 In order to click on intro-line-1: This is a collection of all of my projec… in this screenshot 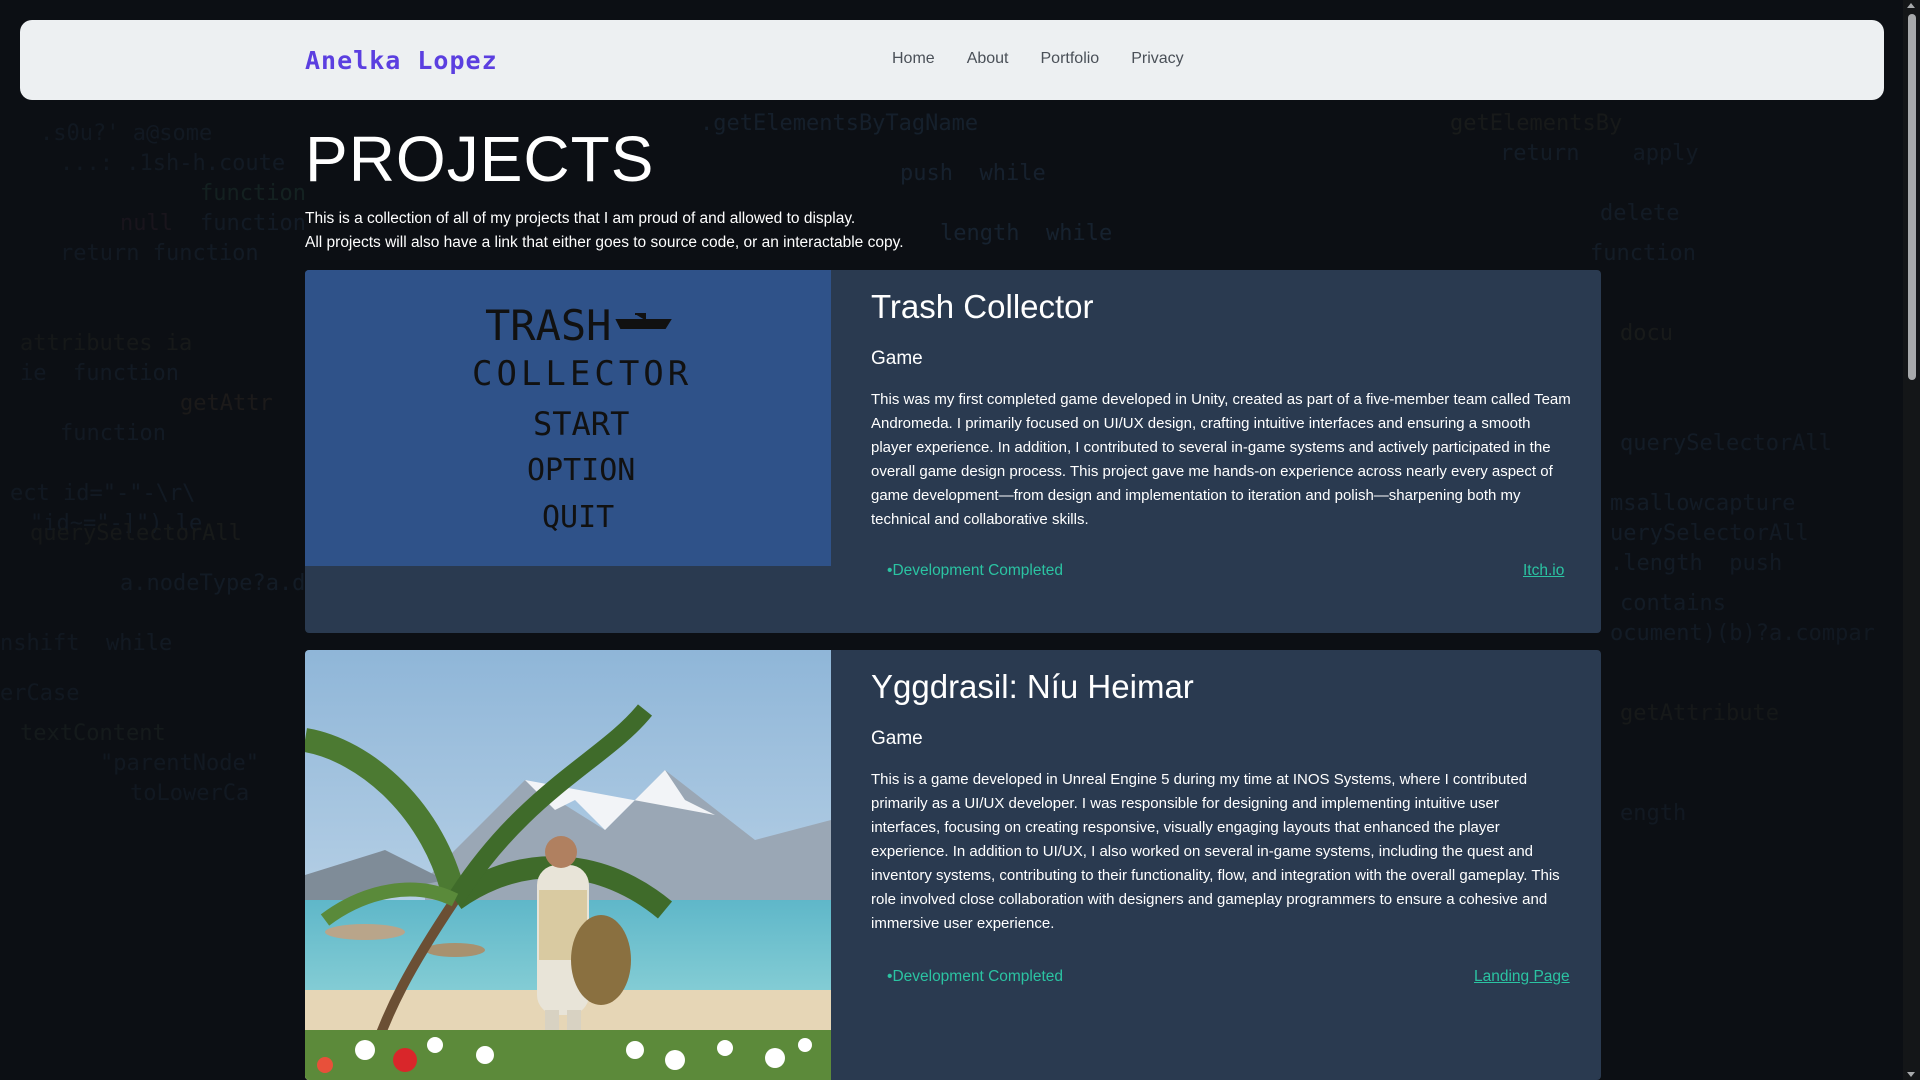, I will do `click(580, 218)`.